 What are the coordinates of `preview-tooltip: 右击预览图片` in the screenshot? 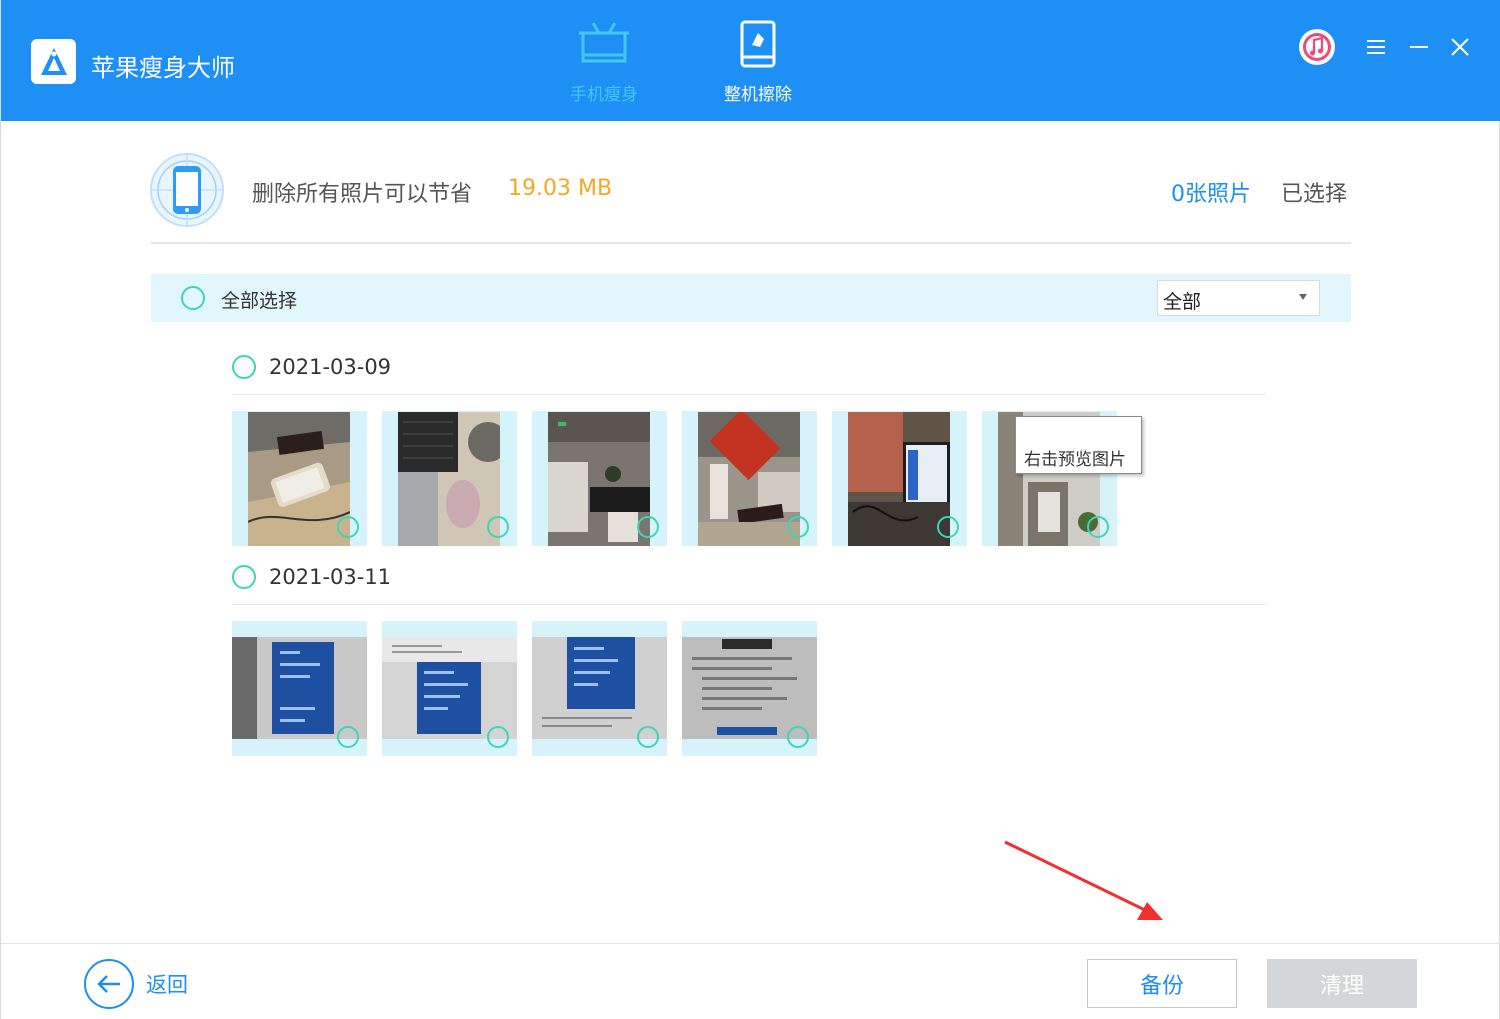 It's located at (1078, 445).